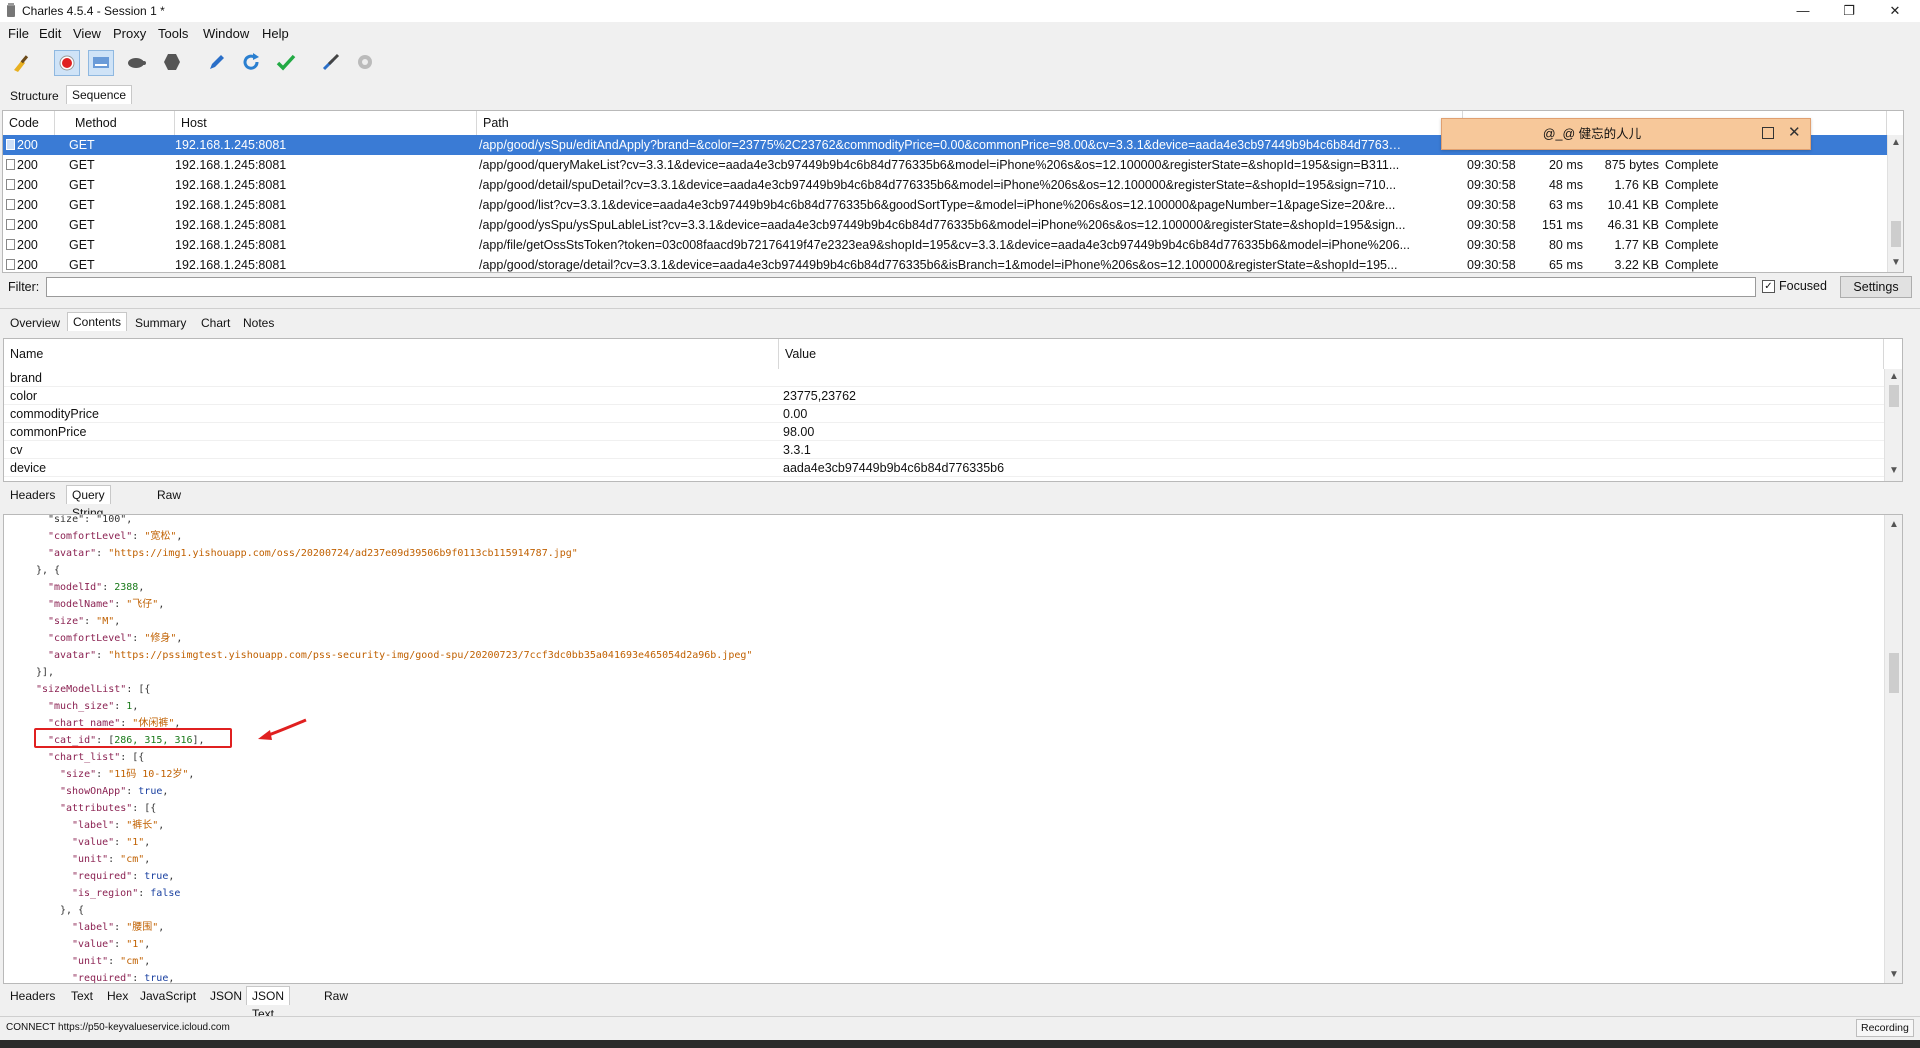 The width and height of the screenshot is (1920, 1048). What do you see at coordinates (1565, 185) in the screenshot?
I see `row-duration: 48 ms` at bounding box center [1565, 185].